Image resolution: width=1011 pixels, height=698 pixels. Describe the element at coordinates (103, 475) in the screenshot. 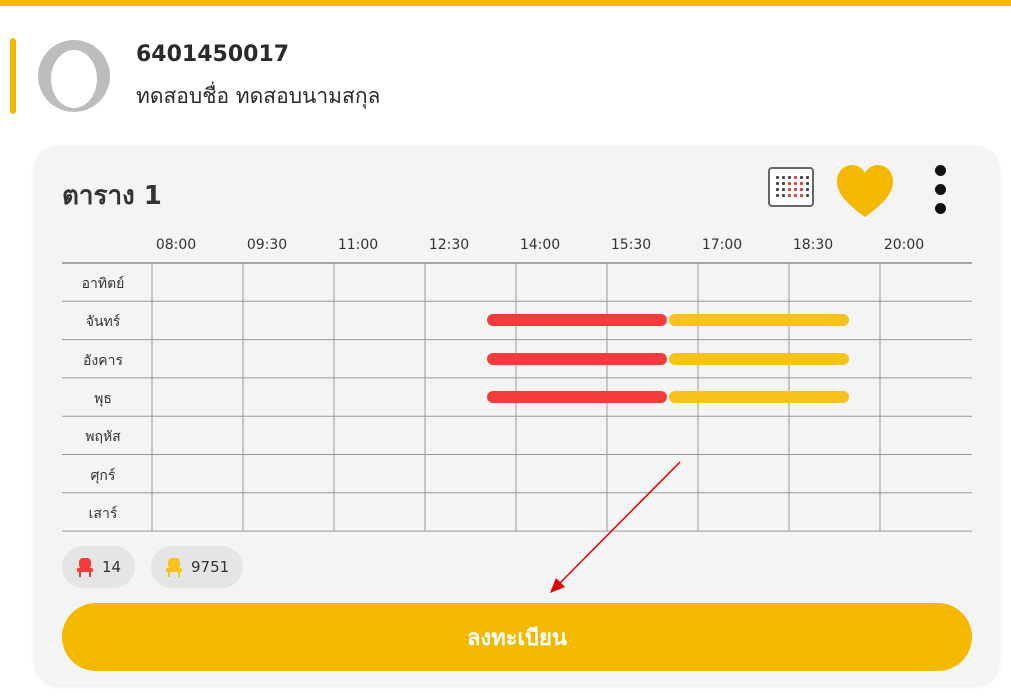

I see `day-label: ศุกร์` at that location.